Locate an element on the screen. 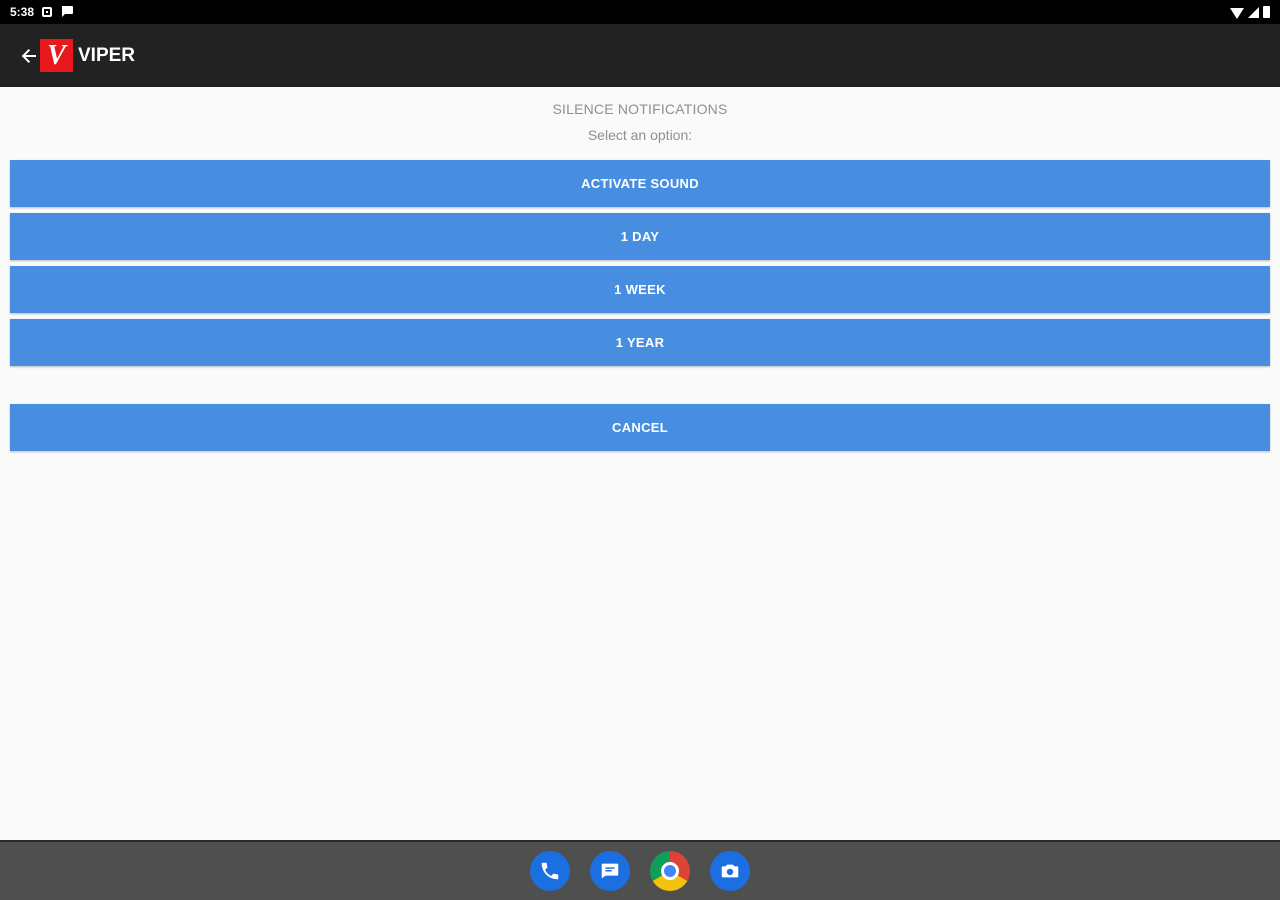  phone-icon is located at coordinates (550, 871).